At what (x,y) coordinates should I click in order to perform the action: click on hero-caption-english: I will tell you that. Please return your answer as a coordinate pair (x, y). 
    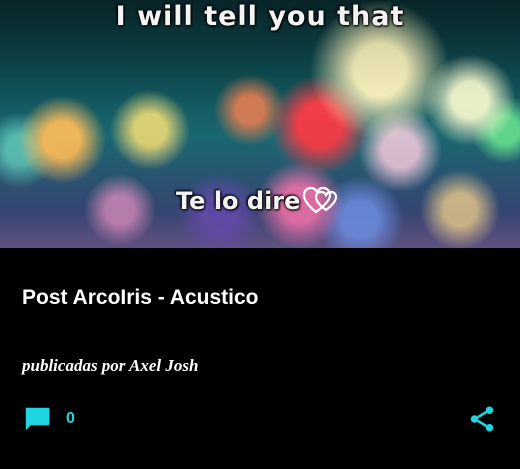
    Looking at the image, I should click on (260, 16).